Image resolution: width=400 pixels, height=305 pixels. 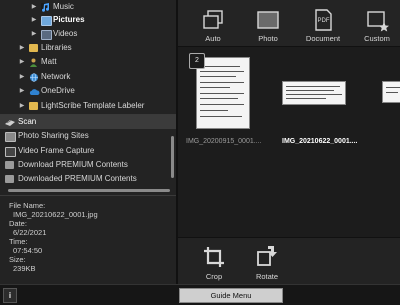 What do you see at coordinates (53, 135) in the screenshot?
I see `task-item-label: Photo Sharing Sites` at bounding box center [53, 135].